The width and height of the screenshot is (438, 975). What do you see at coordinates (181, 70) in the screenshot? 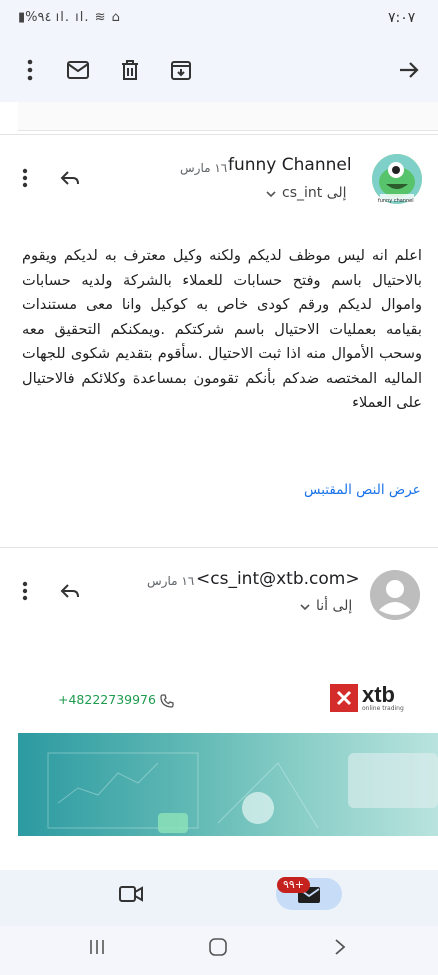
I see `archive-icon` at bounding box center [181, 70].